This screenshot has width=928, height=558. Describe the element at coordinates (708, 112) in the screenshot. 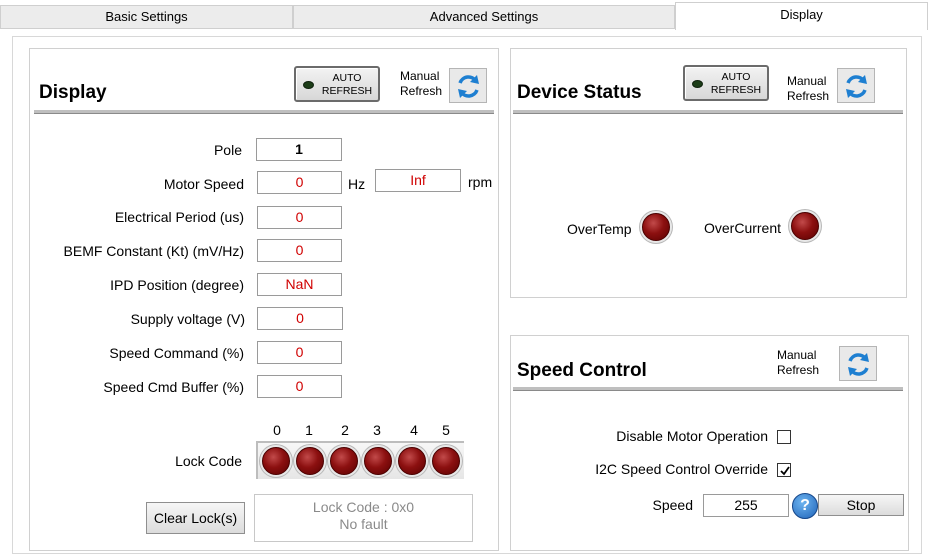

I see `device-status-header-divider` at that location.